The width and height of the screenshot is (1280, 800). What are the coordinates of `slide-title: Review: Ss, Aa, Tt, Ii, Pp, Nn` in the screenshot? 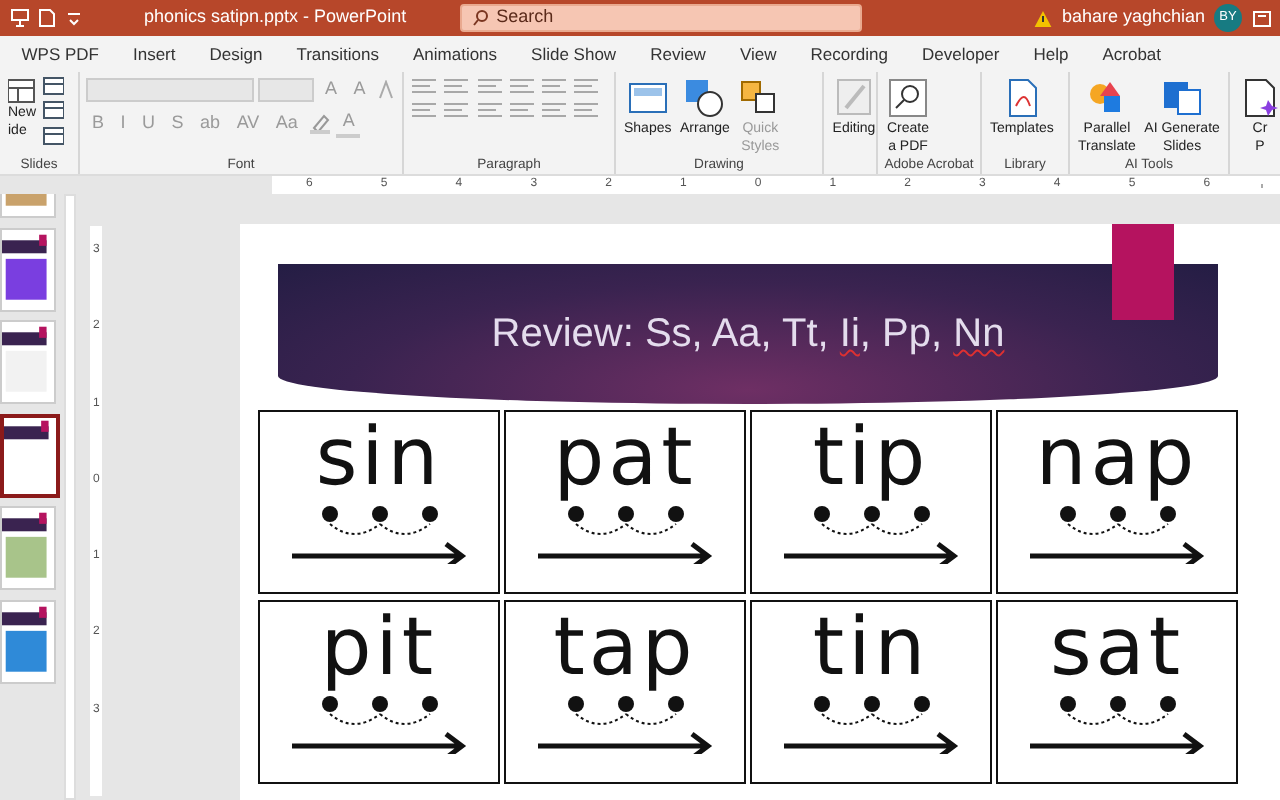 It's located at (748, 335).